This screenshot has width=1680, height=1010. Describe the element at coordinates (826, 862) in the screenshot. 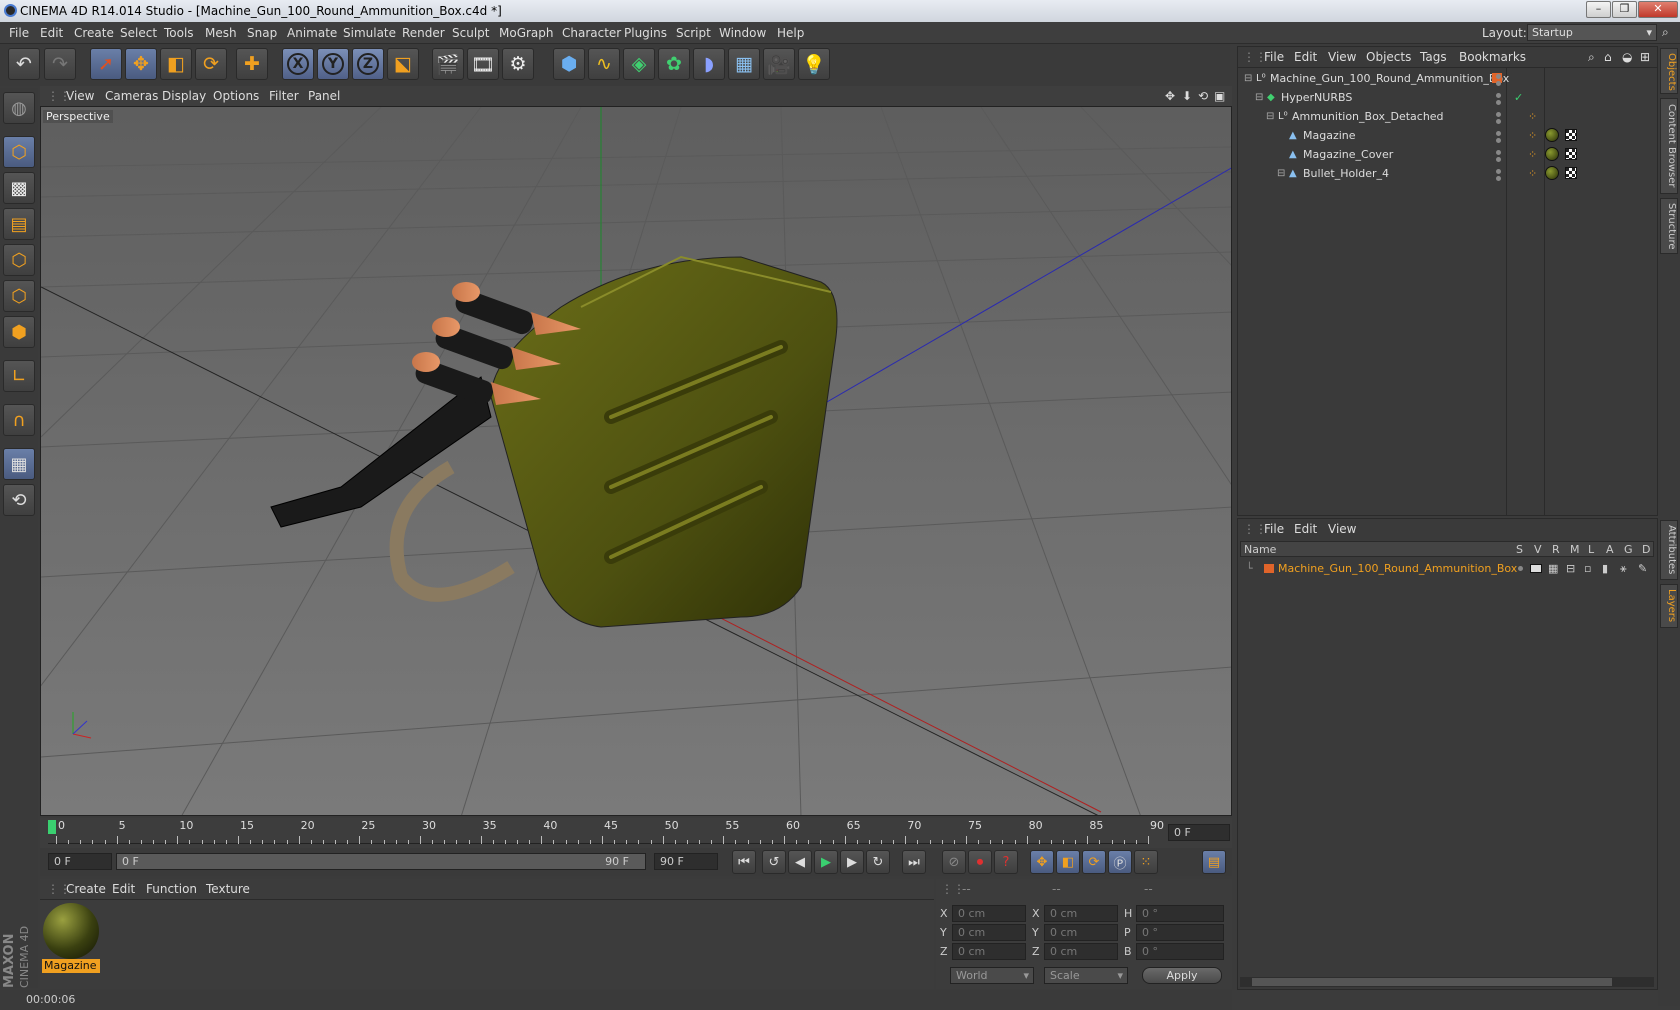

I see `play-icon: ▶` at that location.